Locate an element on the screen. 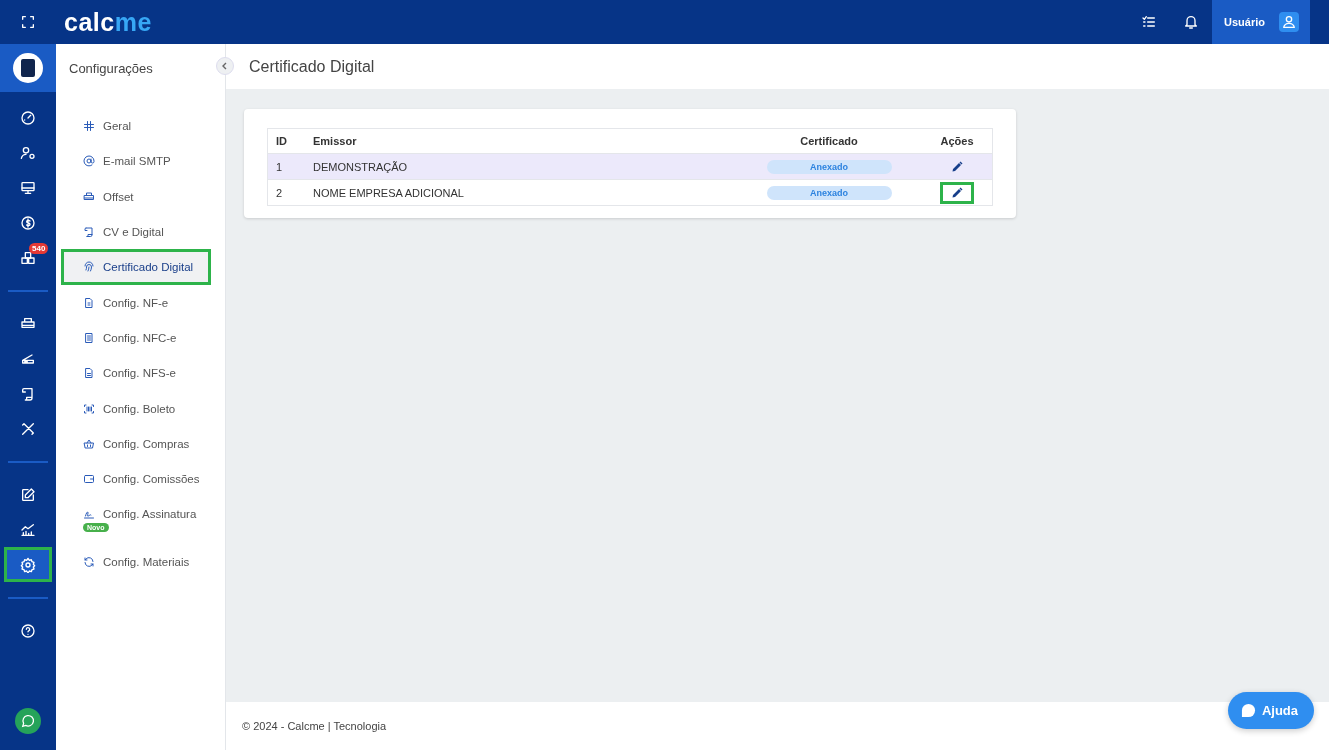 The height and width of the screenshot is (750, 1329). submenu-label: Certificado Digital is located at coordinates (148, 267).